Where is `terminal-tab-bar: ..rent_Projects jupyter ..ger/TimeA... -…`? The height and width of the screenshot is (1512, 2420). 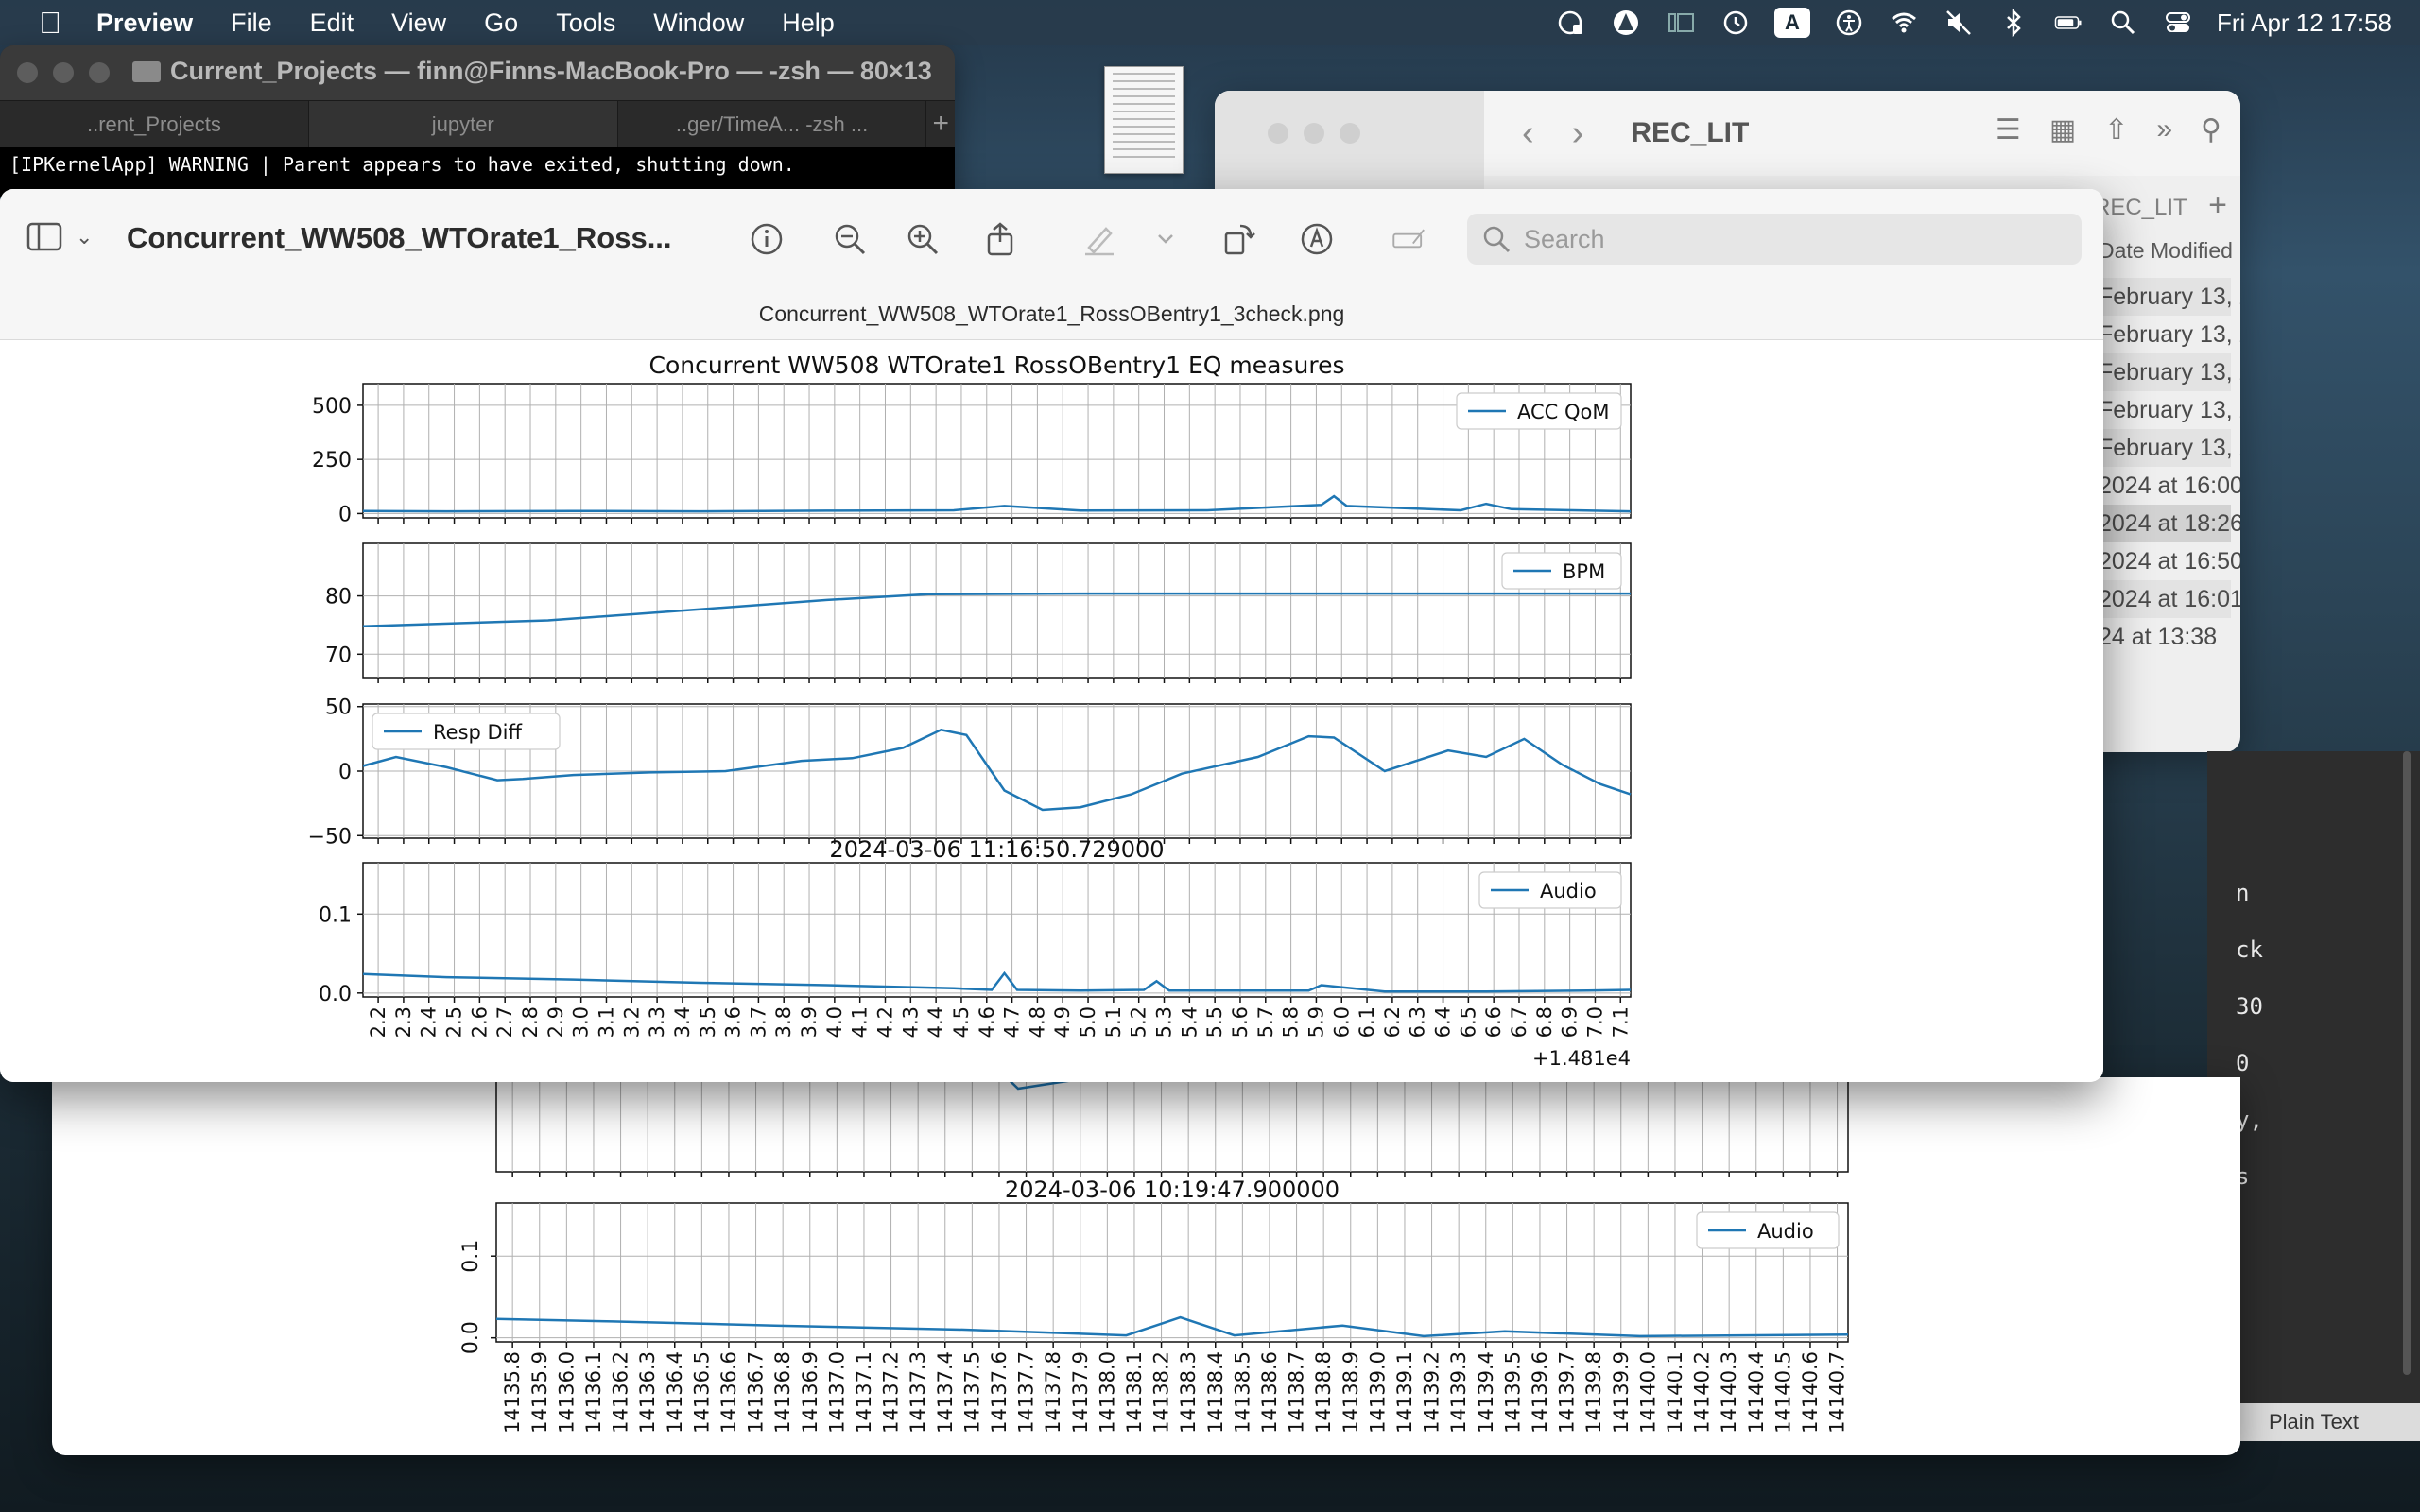 terminal-tab-bar: ..rent_Projects jupyter ..ger/TimeA... -… is located at coordinates (478, 123).